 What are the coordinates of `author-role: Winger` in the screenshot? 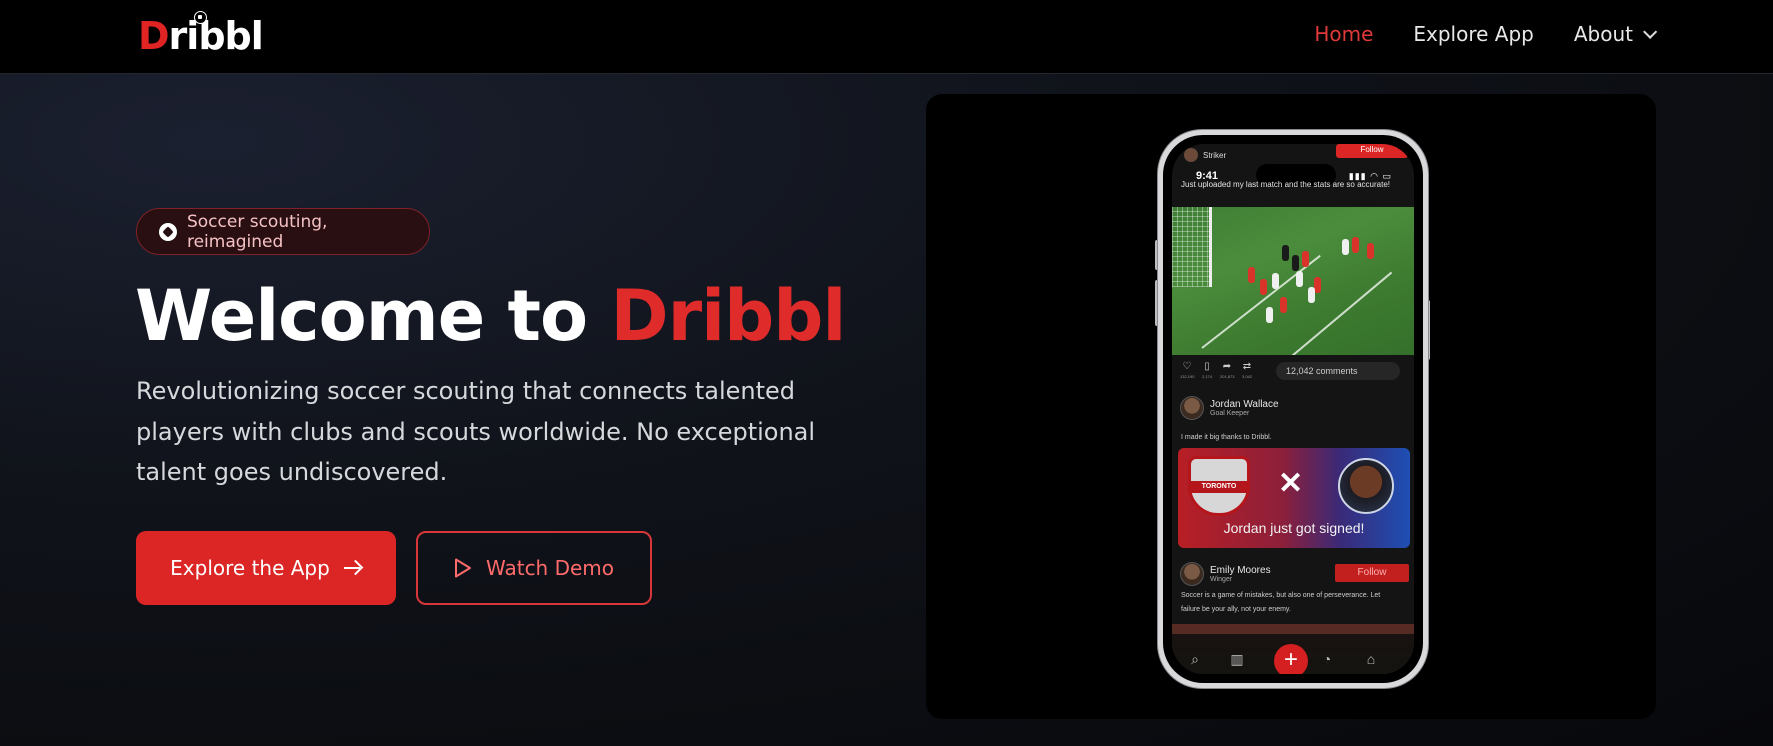 It's located at (1221, 579).